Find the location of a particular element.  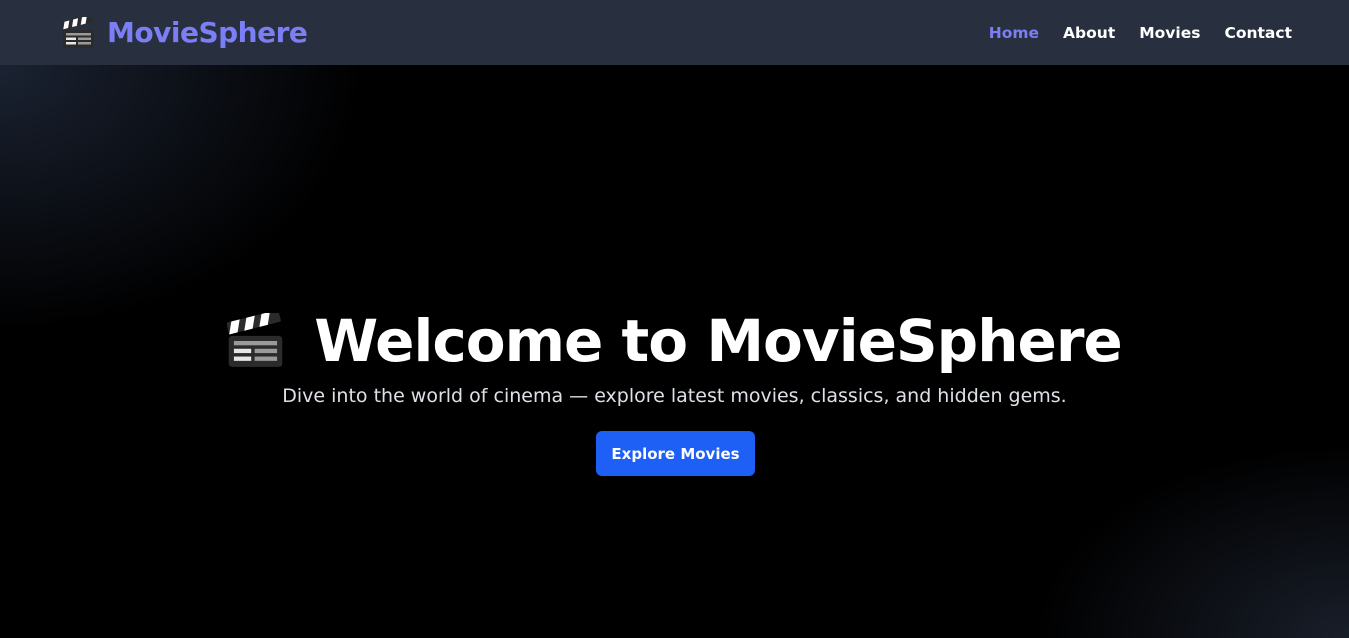

nav-link-contact: Contact is located at coordinates (1258, 33).